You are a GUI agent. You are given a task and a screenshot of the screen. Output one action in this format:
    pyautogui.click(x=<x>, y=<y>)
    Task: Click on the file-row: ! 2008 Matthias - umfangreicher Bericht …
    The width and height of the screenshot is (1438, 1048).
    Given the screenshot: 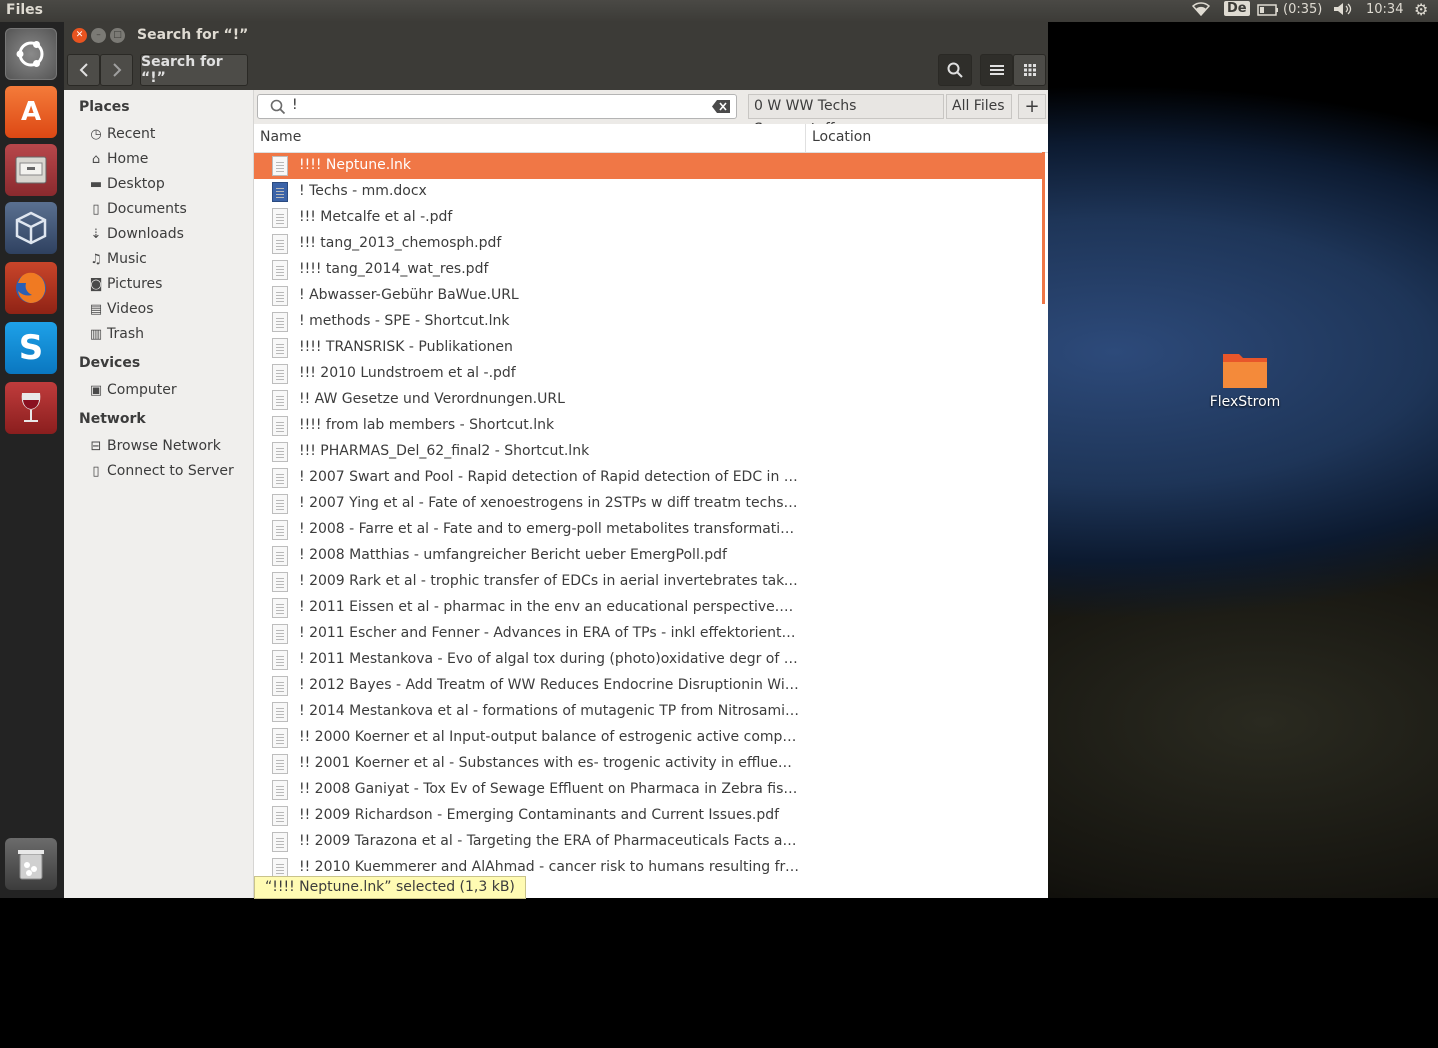 What is the action you would take?
    pyautogui.click(x=649, y=556)
    